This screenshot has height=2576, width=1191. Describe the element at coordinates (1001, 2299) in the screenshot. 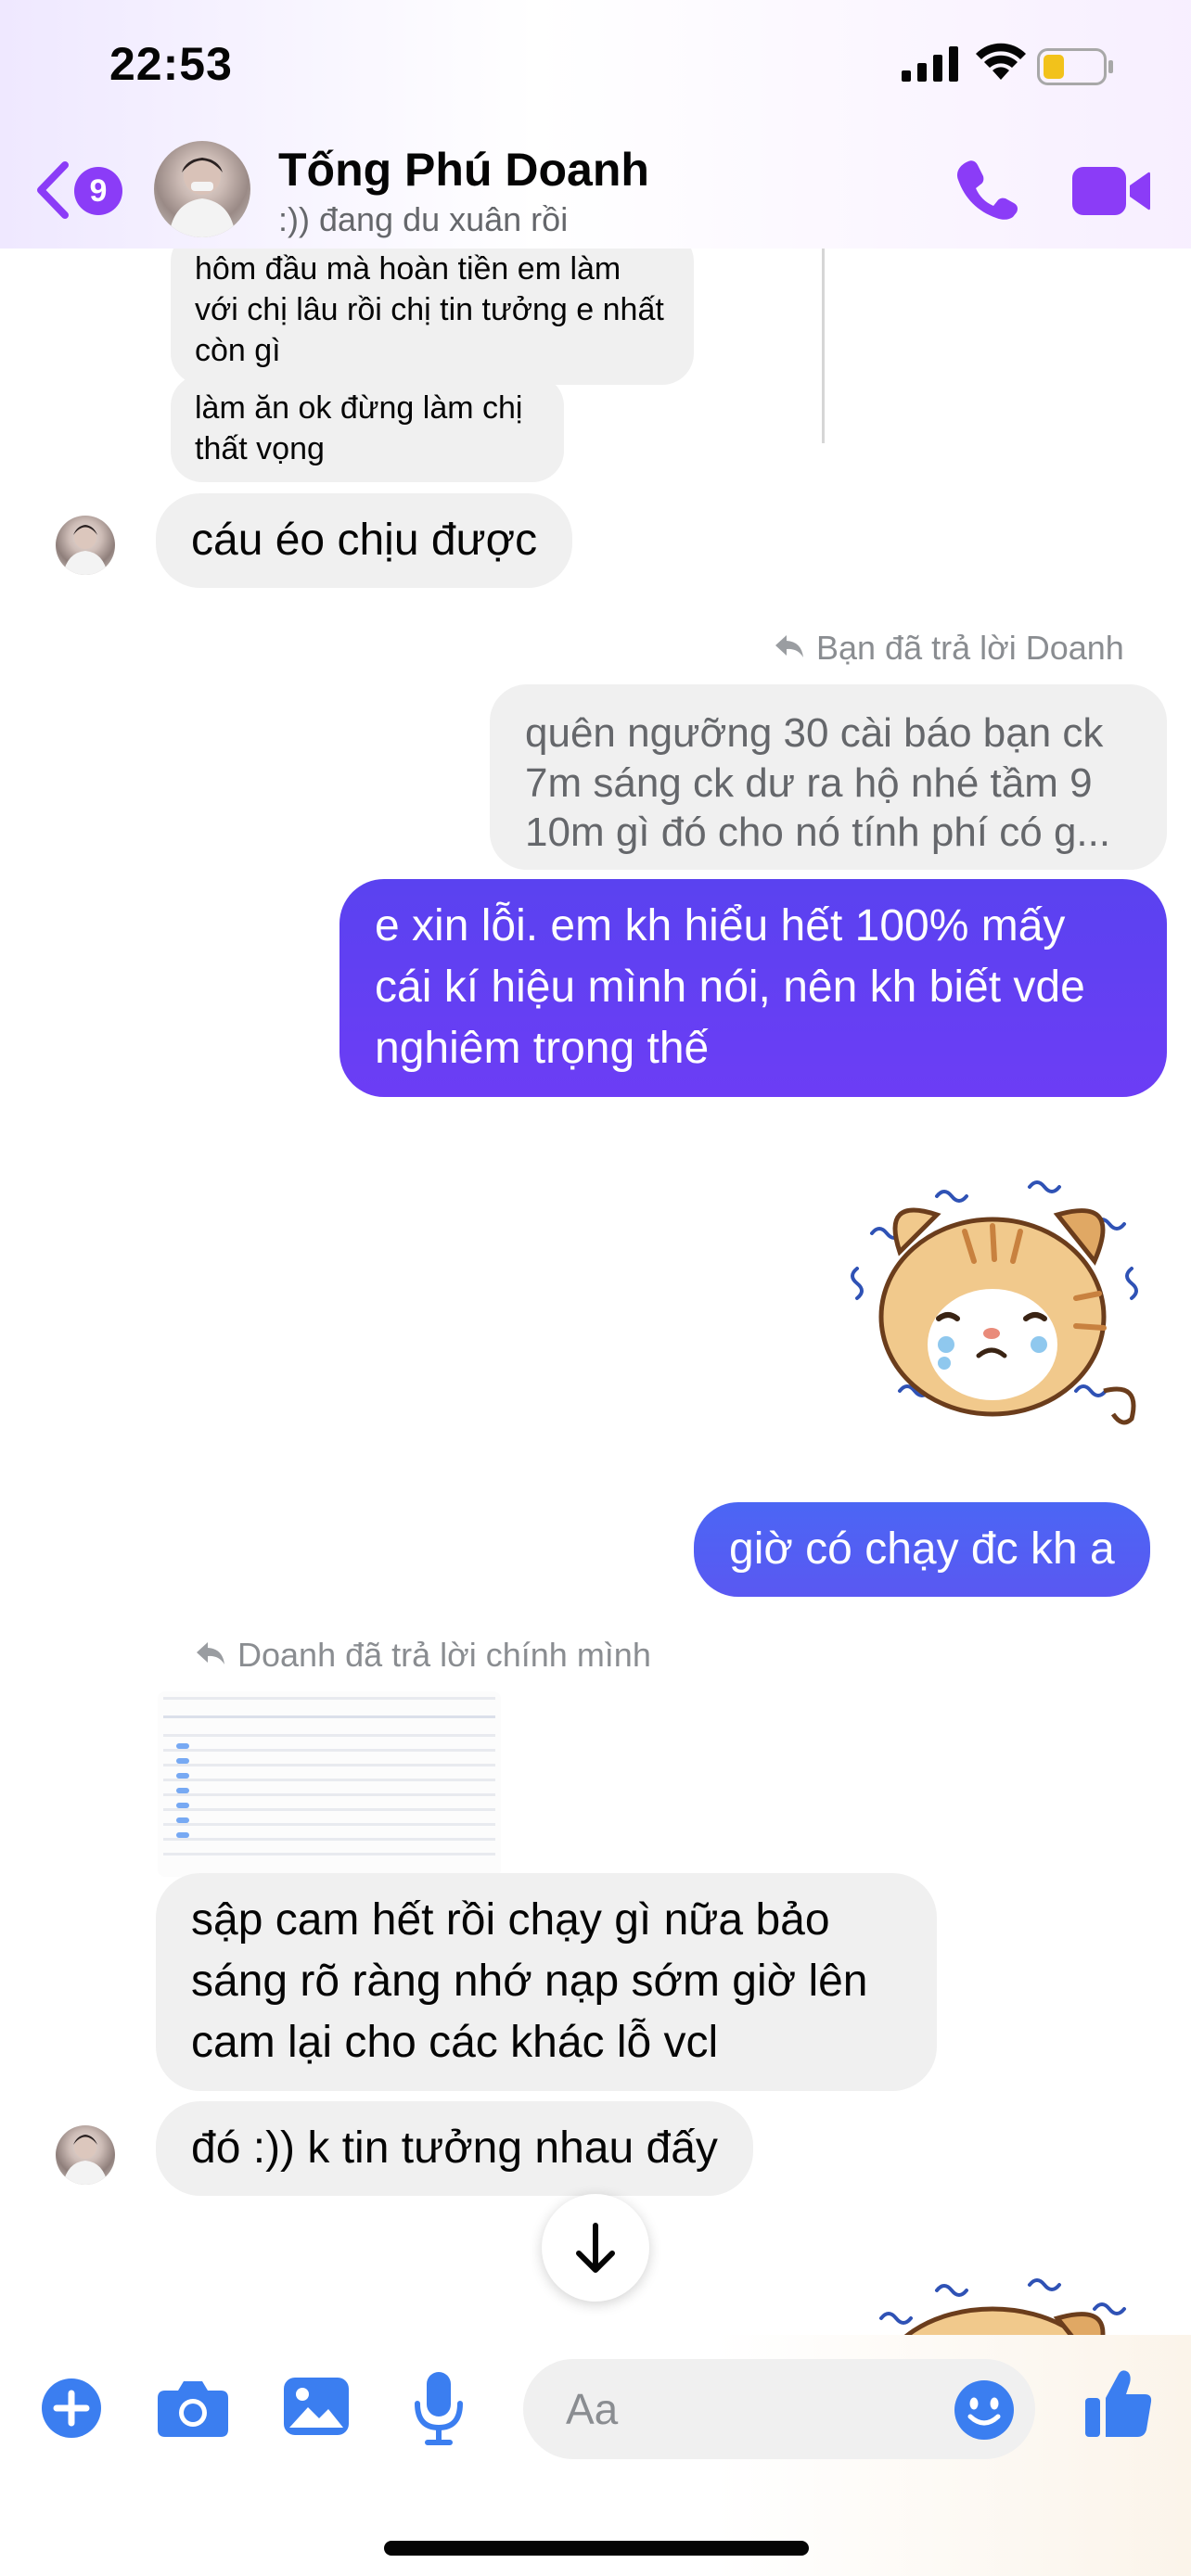

I see `sticker-partial` at that location.